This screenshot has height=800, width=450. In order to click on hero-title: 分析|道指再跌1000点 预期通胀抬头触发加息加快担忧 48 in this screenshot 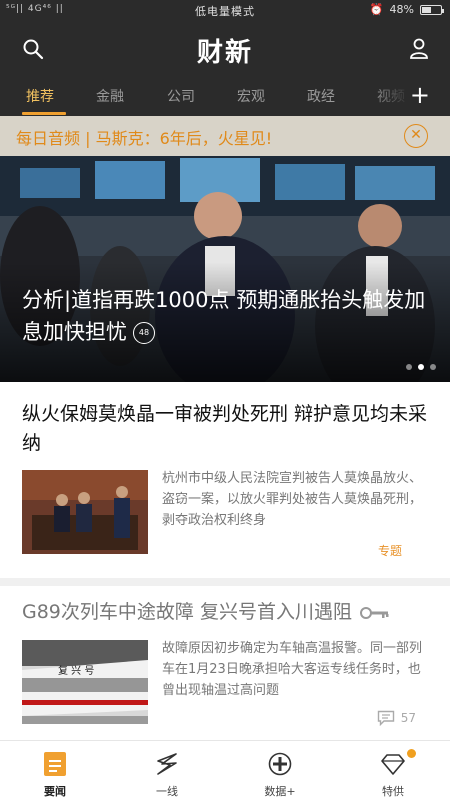, I will do `click(227, 316)`.